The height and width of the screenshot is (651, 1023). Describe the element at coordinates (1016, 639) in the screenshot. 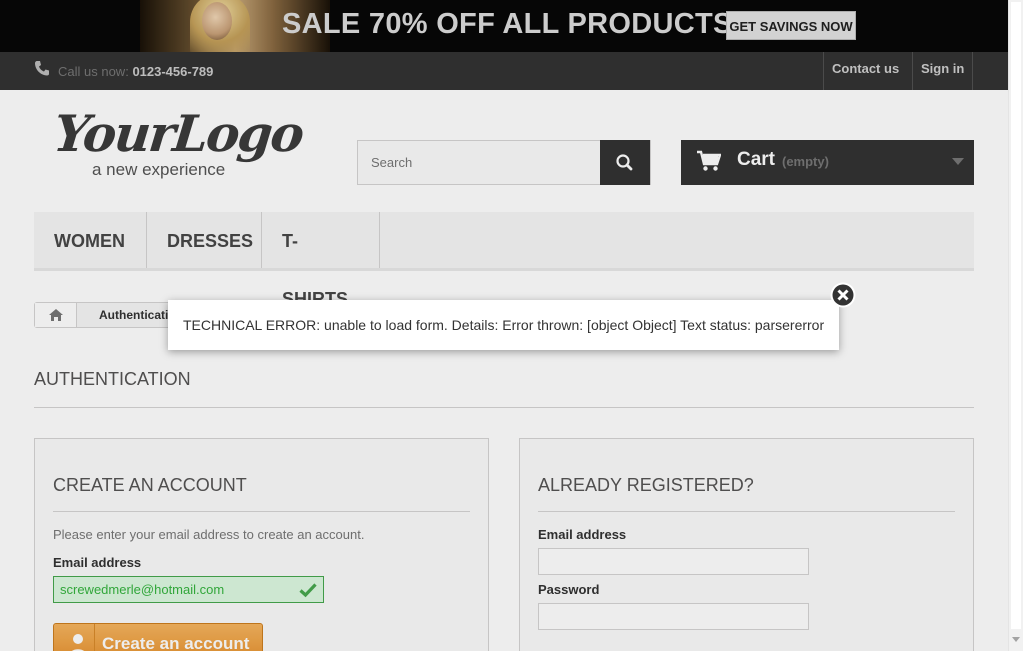

I see `scroll-down-arrow-icon` at that location.